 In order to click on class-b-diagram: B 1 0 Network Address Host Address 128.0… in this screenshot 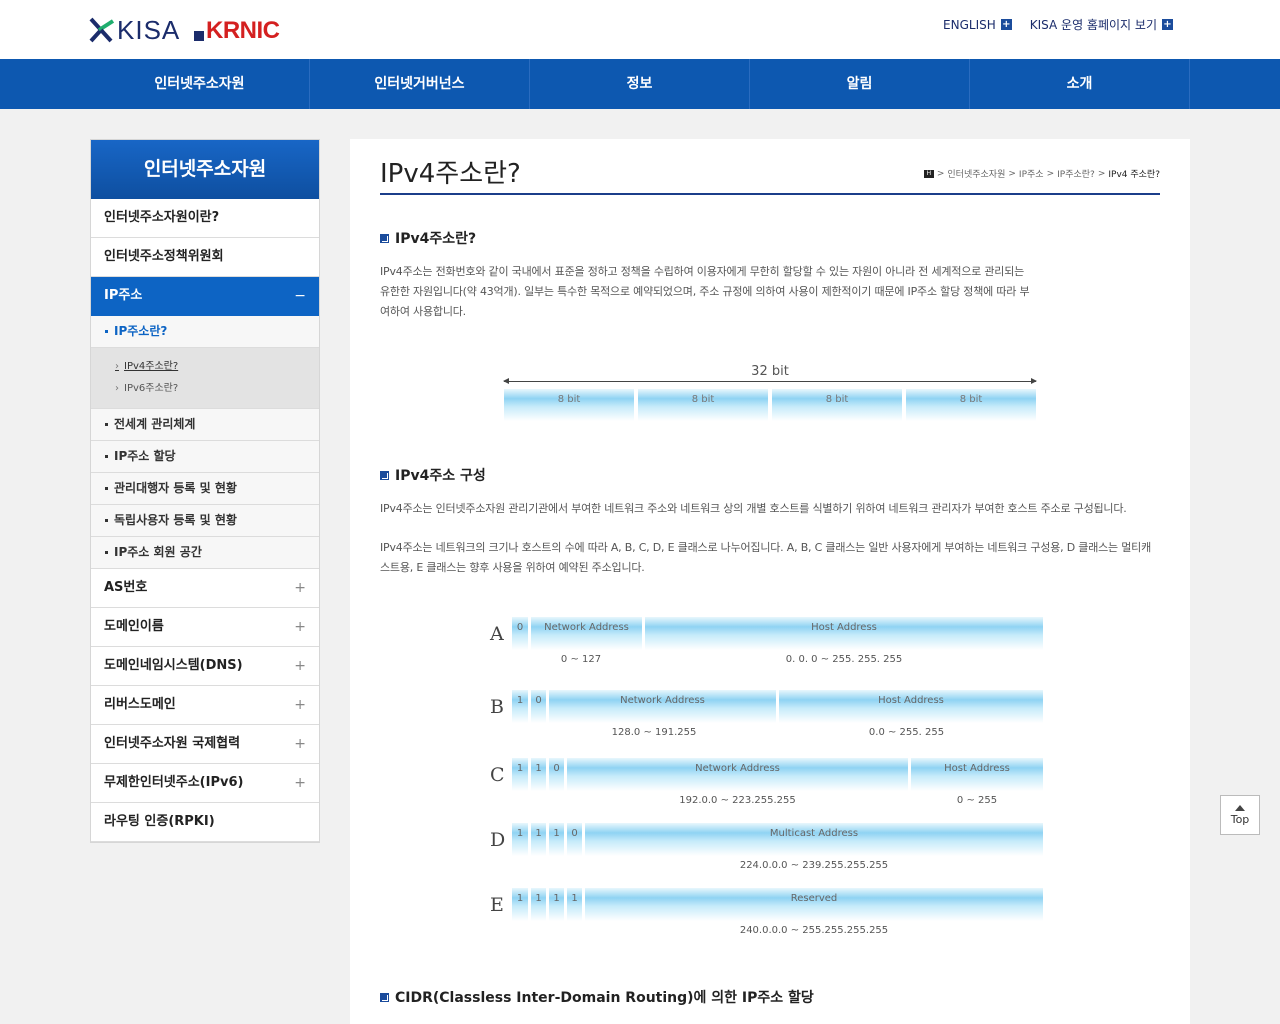, I will do `click(770, 717)`.